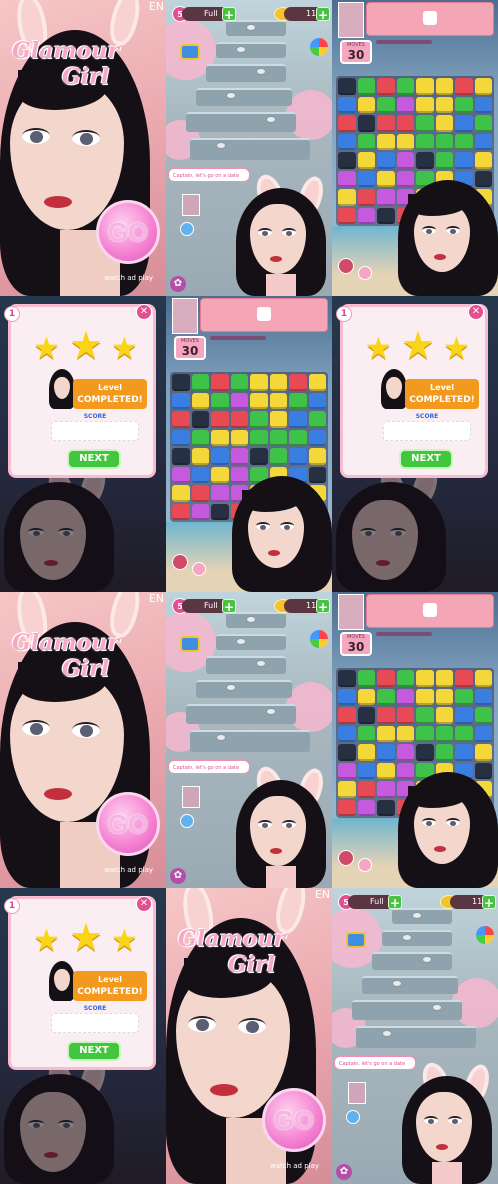 The height and width of the screenshot is (1184, 498). Describe the element at coordinates (180, 562) in the screenshot. I see `cake-booster-icon` at that location.